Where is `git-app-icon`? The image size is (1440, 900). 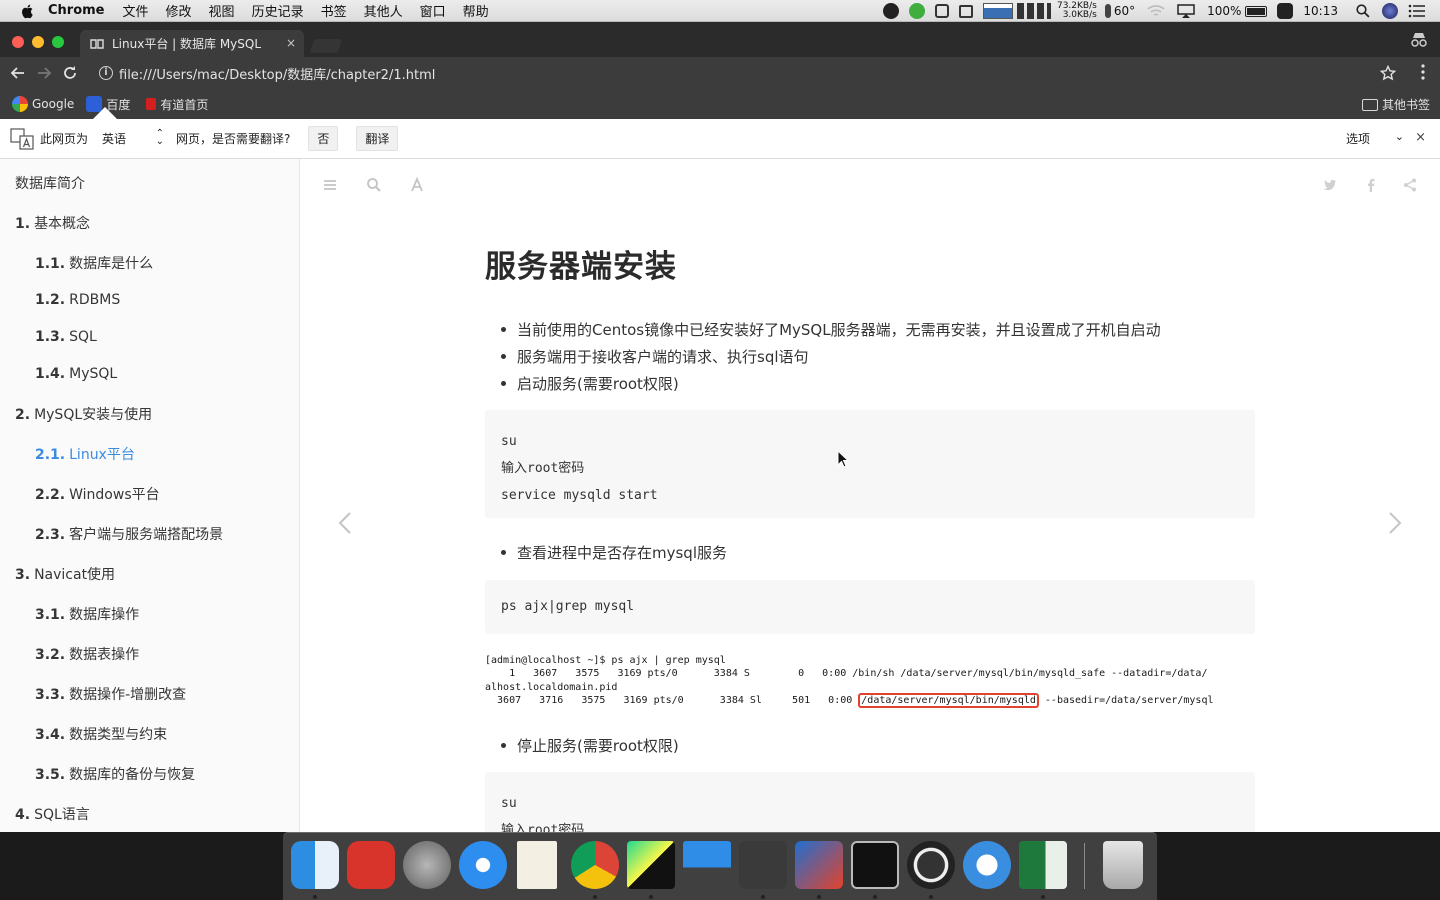 git-app-icon is located at coordinates (371, 865).